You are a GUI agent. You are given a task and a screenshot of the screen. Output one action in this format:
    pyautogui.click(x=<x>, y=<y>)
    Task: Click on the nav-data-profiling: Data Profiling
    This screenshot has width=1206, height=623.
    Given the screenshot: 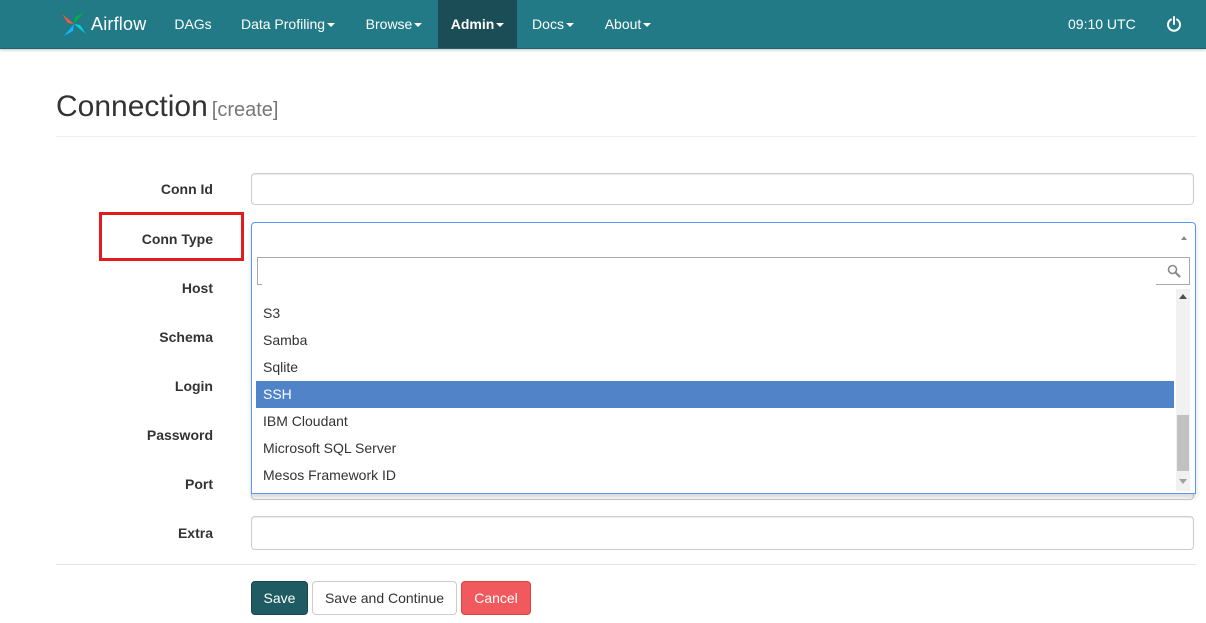 What is the action you would take?
    pyautogui.click(x=288, y=24)
    